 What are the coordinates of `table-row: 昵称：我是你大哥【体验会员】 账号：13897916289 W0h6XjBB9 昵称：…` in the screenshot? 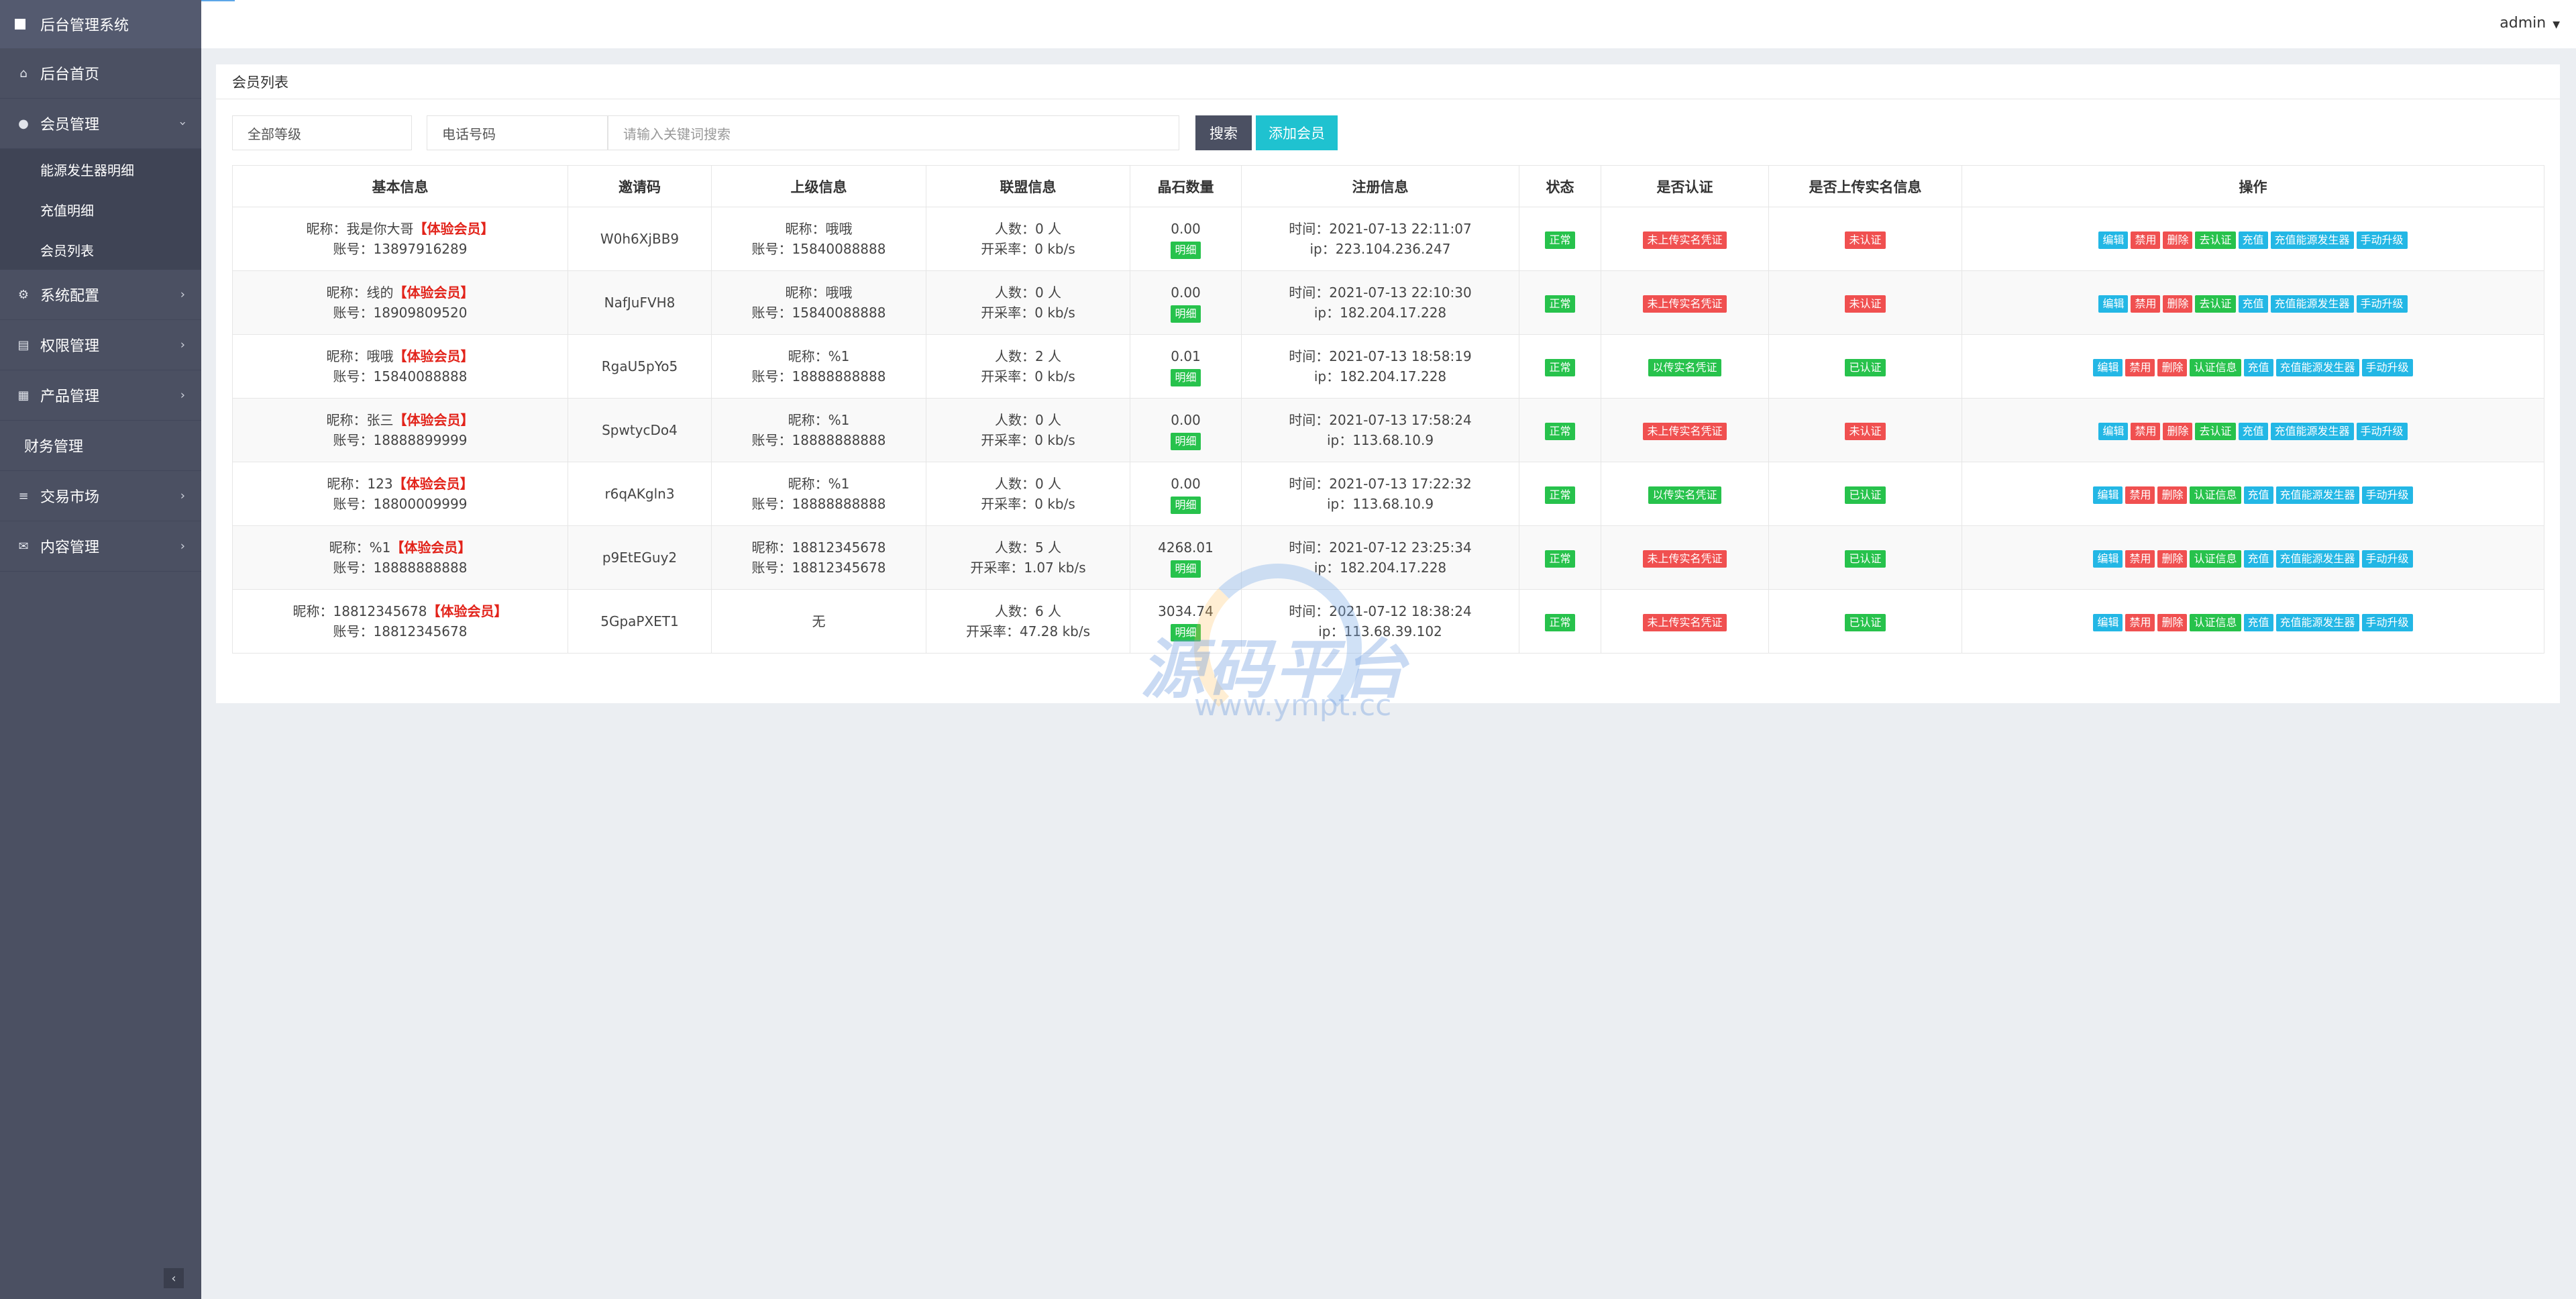 It's located at (1388, 239).